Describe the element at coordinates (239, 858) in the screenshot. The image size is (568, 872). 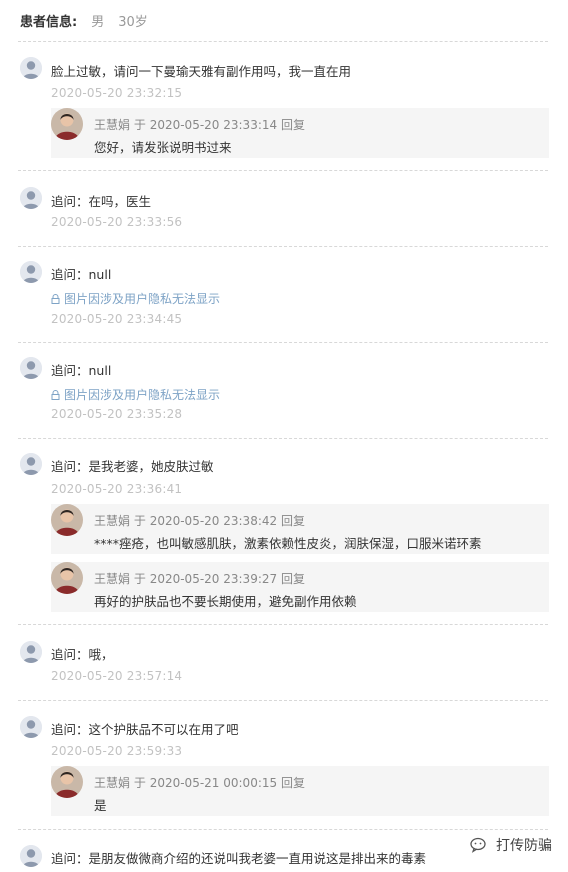
I see `question-text: 追问：是朋友做微商介绍的还说叫我老婆一直用说这是排出来的毒素` at that location.